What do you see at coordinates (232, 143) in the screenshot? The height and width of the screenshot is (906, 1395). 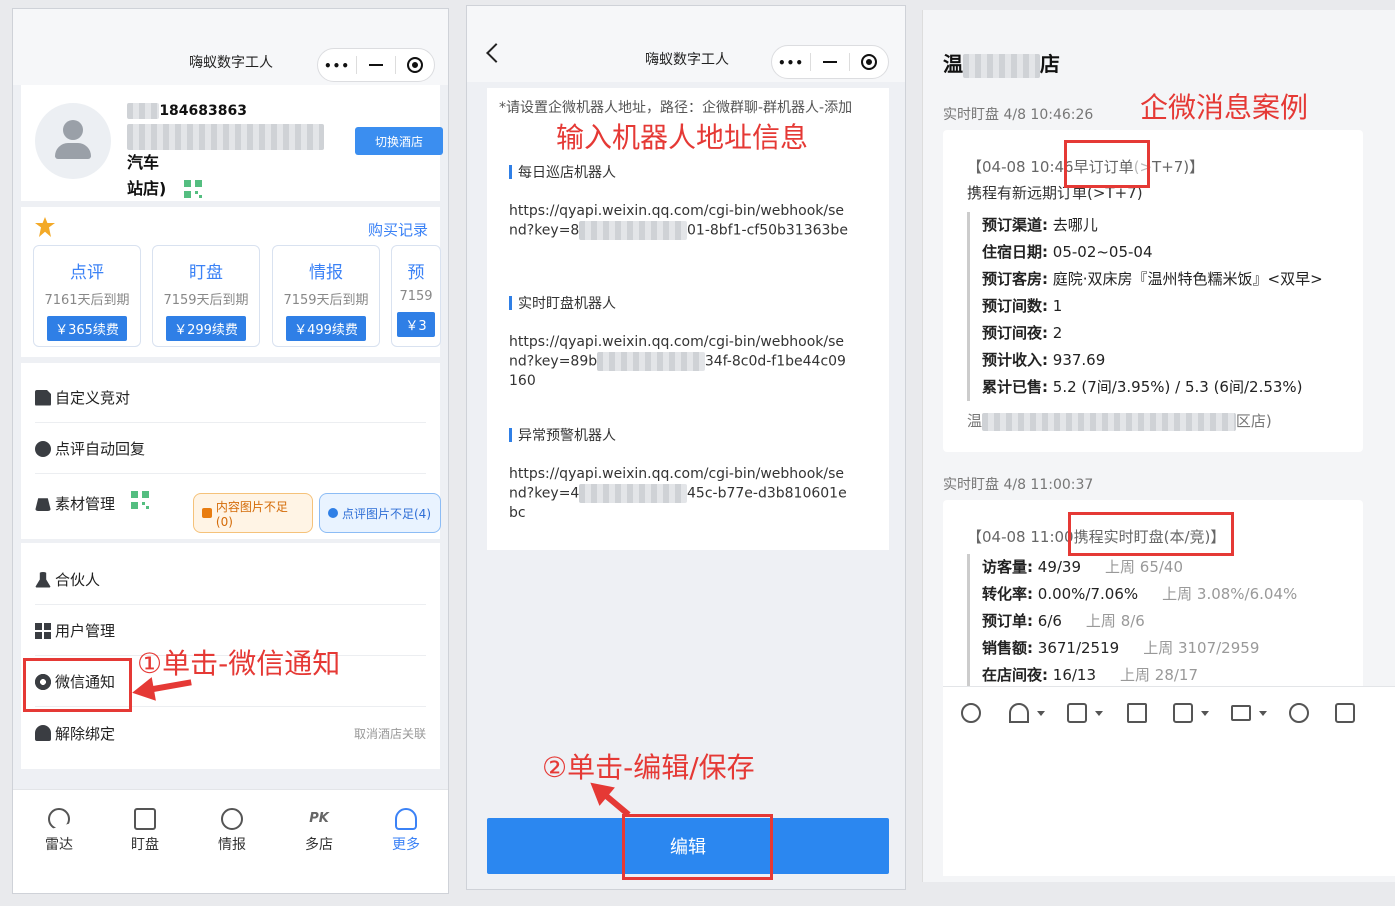 I see `store-card: ███184683863 ████████████████汽车 站店) 切换酒店` at bounding box center [232, 143].